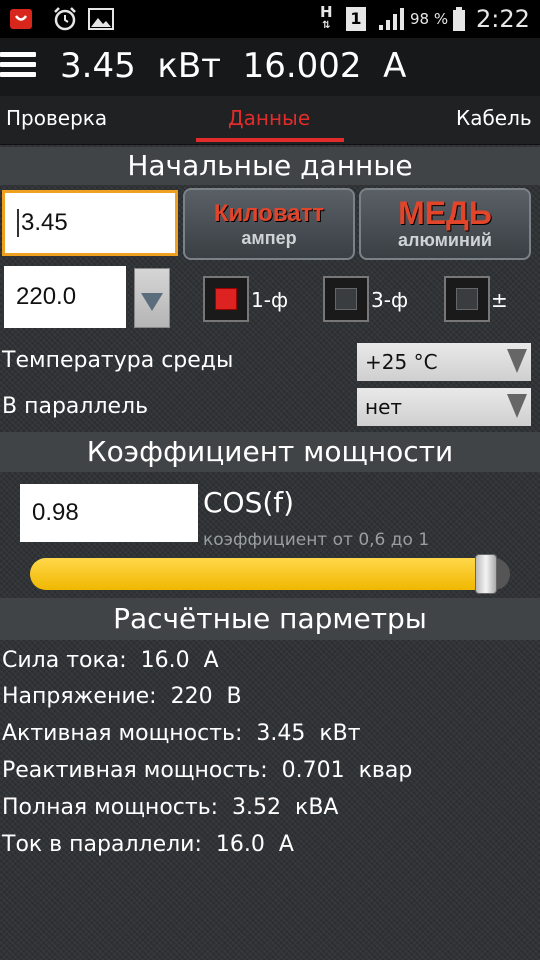 Image resolution: width=540 pixels, height=960 pixels. I want to click on material-toggle-button: МЕДЬ алюминий, so click(445, 224).